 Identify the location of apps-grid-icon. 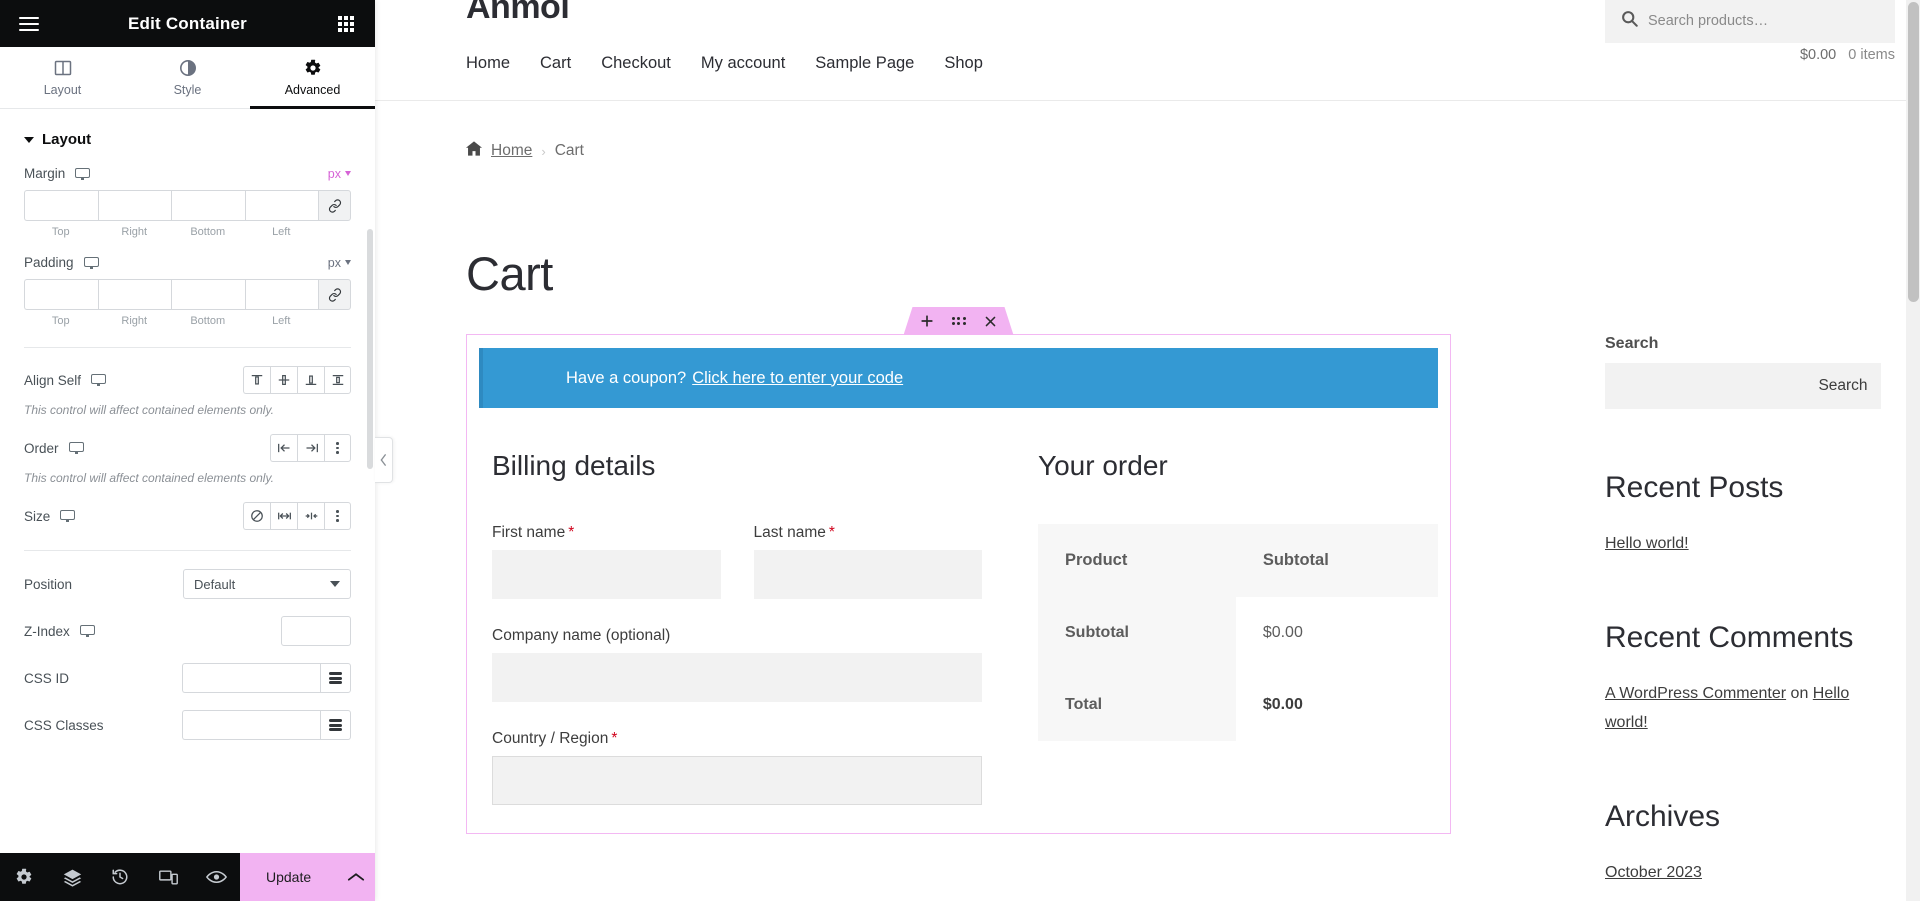
(346, 23).